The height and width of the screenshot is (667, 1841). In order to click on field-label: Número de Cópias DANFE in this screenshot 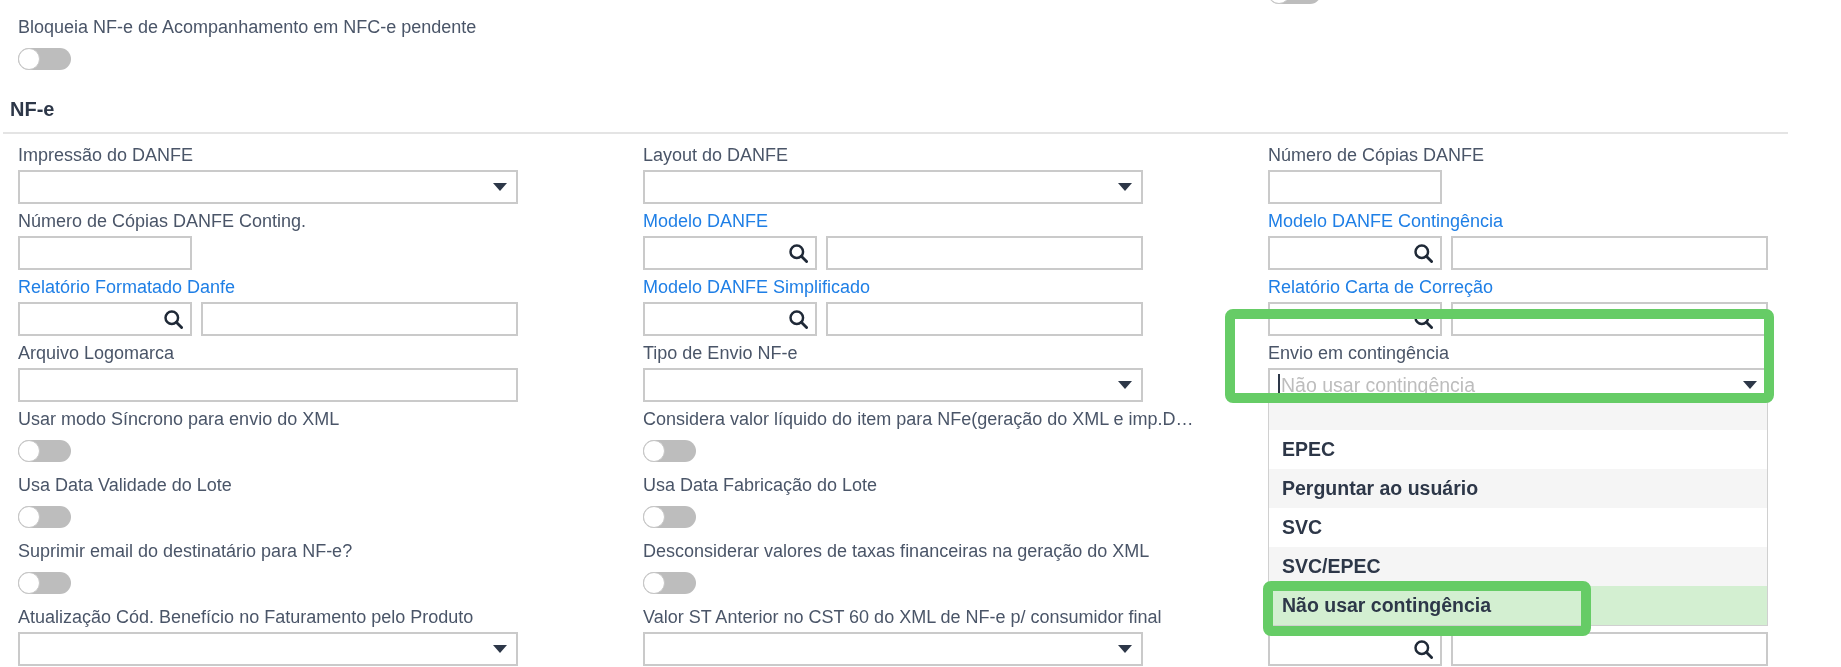, I will do `click(1376, 155)`.